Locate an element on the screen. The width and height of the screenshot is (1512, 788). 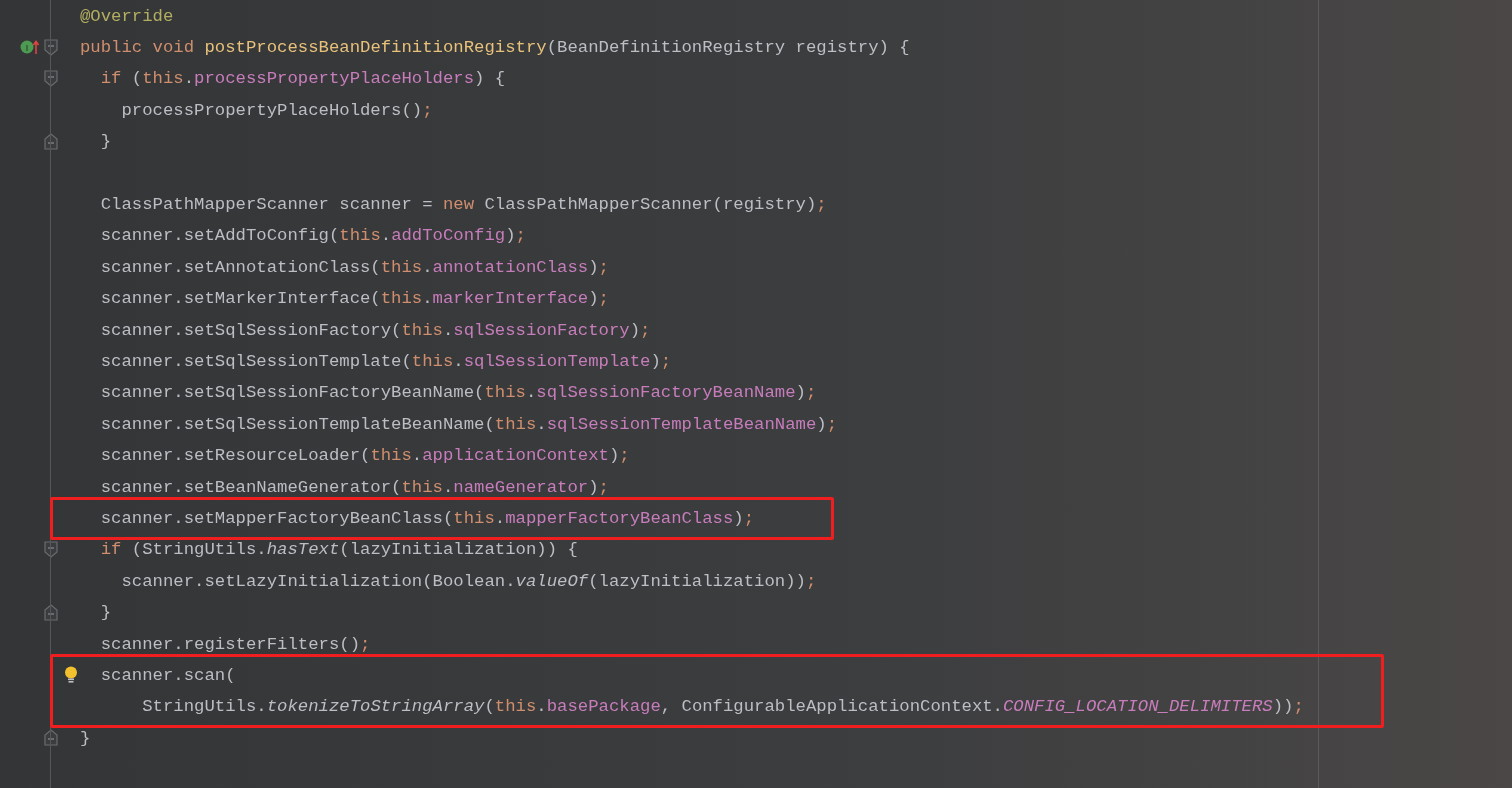
code-line: public void postProcessBeanDefinitionRegistry(BeanDefinitionRegistry registry) { is located at coordinates (495, 48).